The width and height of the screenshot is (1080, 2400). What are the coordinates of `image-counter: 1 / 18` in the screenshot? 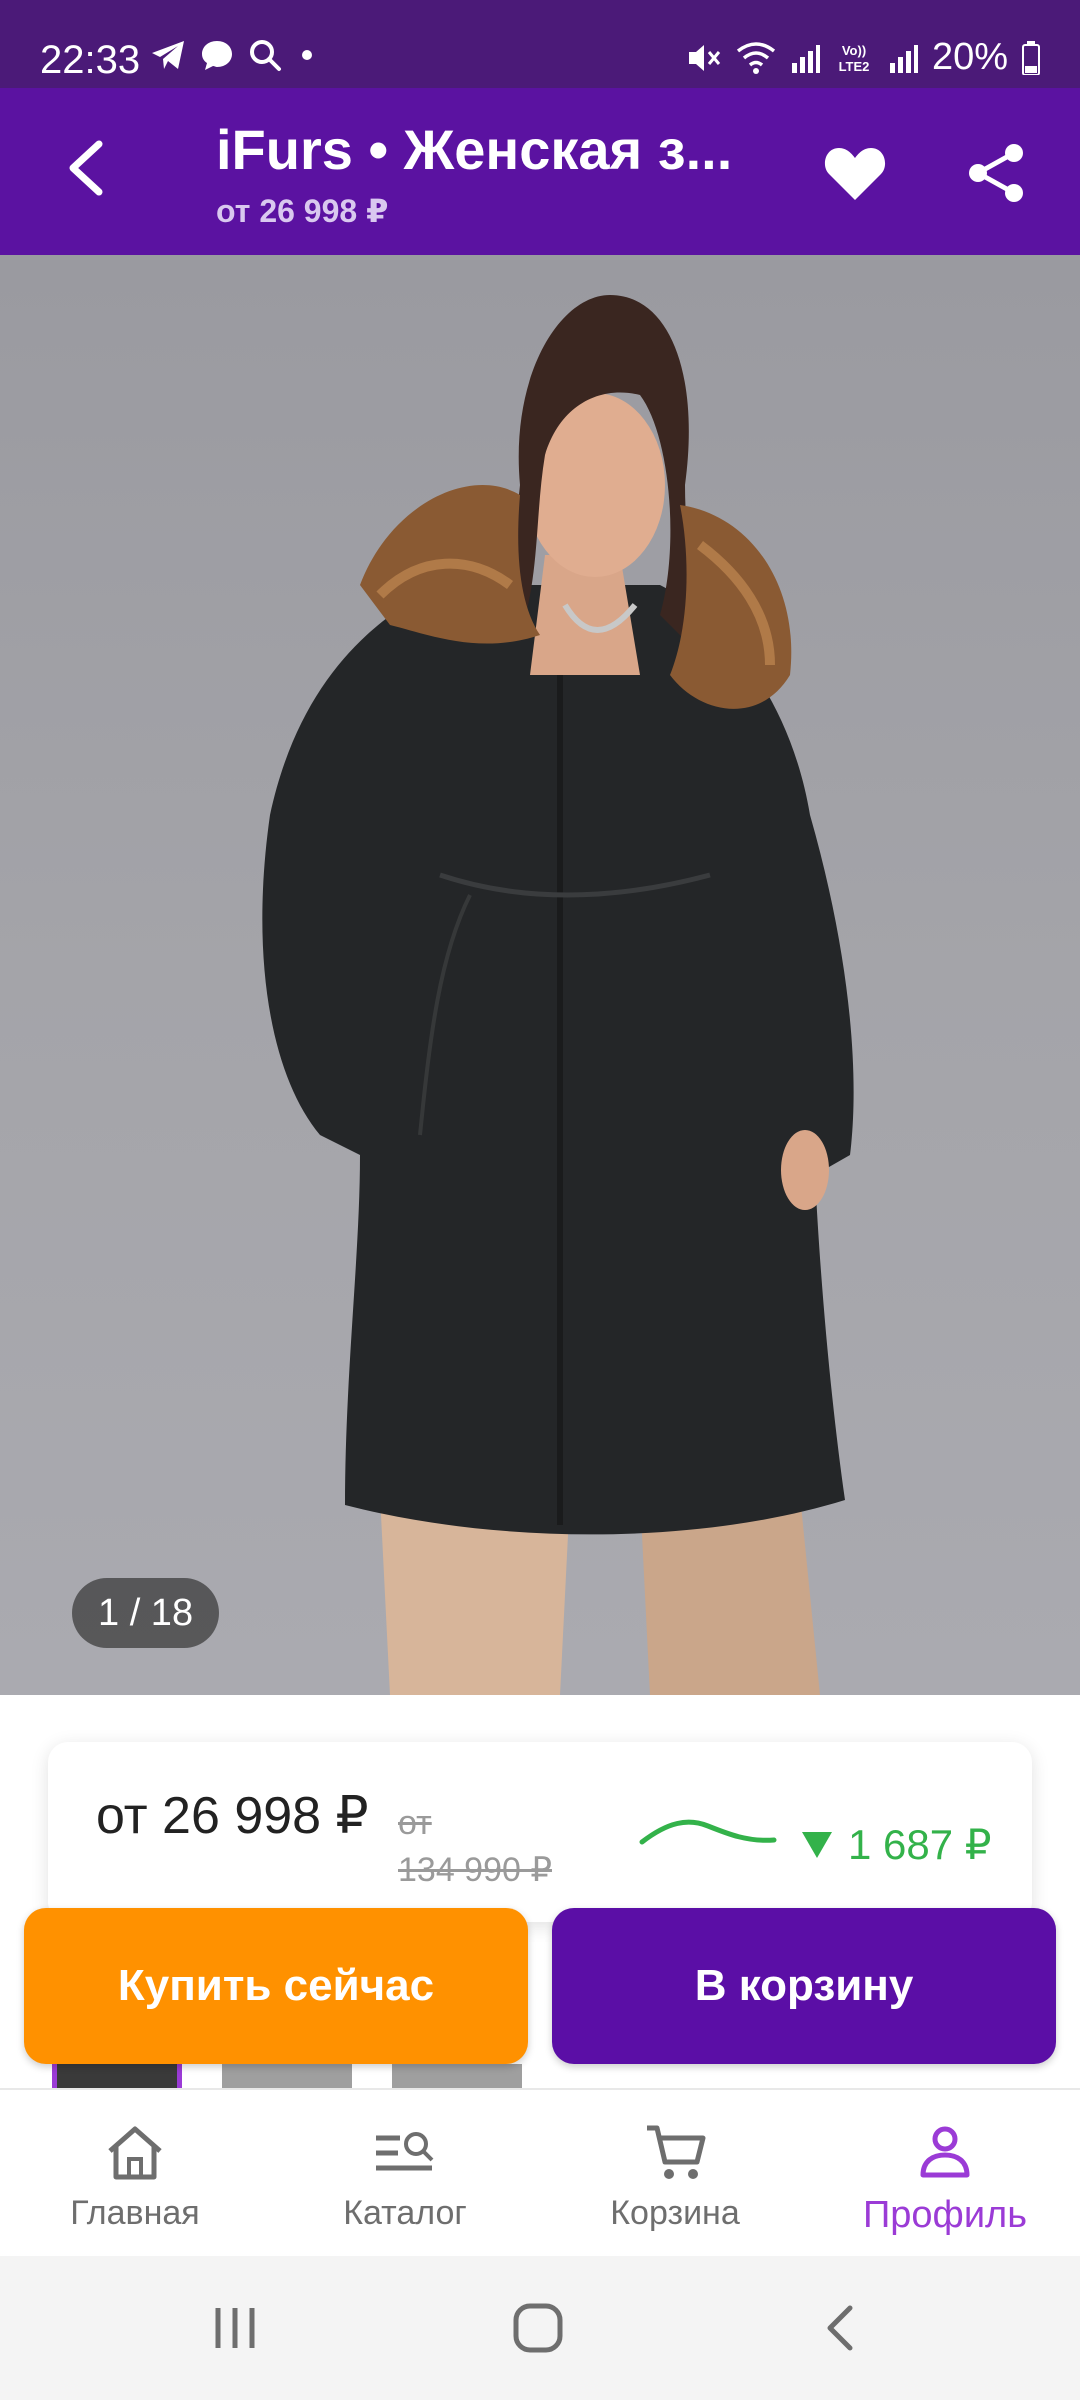 It's located at (146, 1613).